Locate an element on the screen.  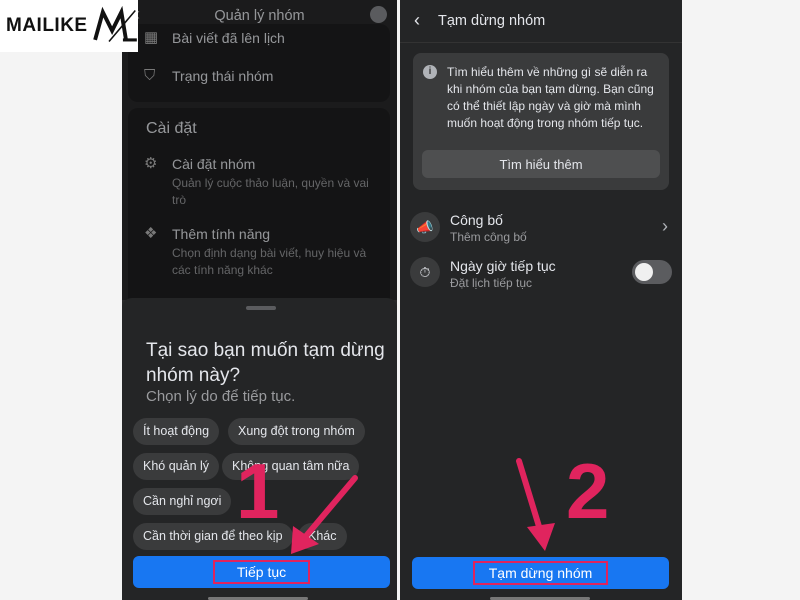
pause-group-button-label: Tạm dừng nhóm is located at coordinates (540, 573).